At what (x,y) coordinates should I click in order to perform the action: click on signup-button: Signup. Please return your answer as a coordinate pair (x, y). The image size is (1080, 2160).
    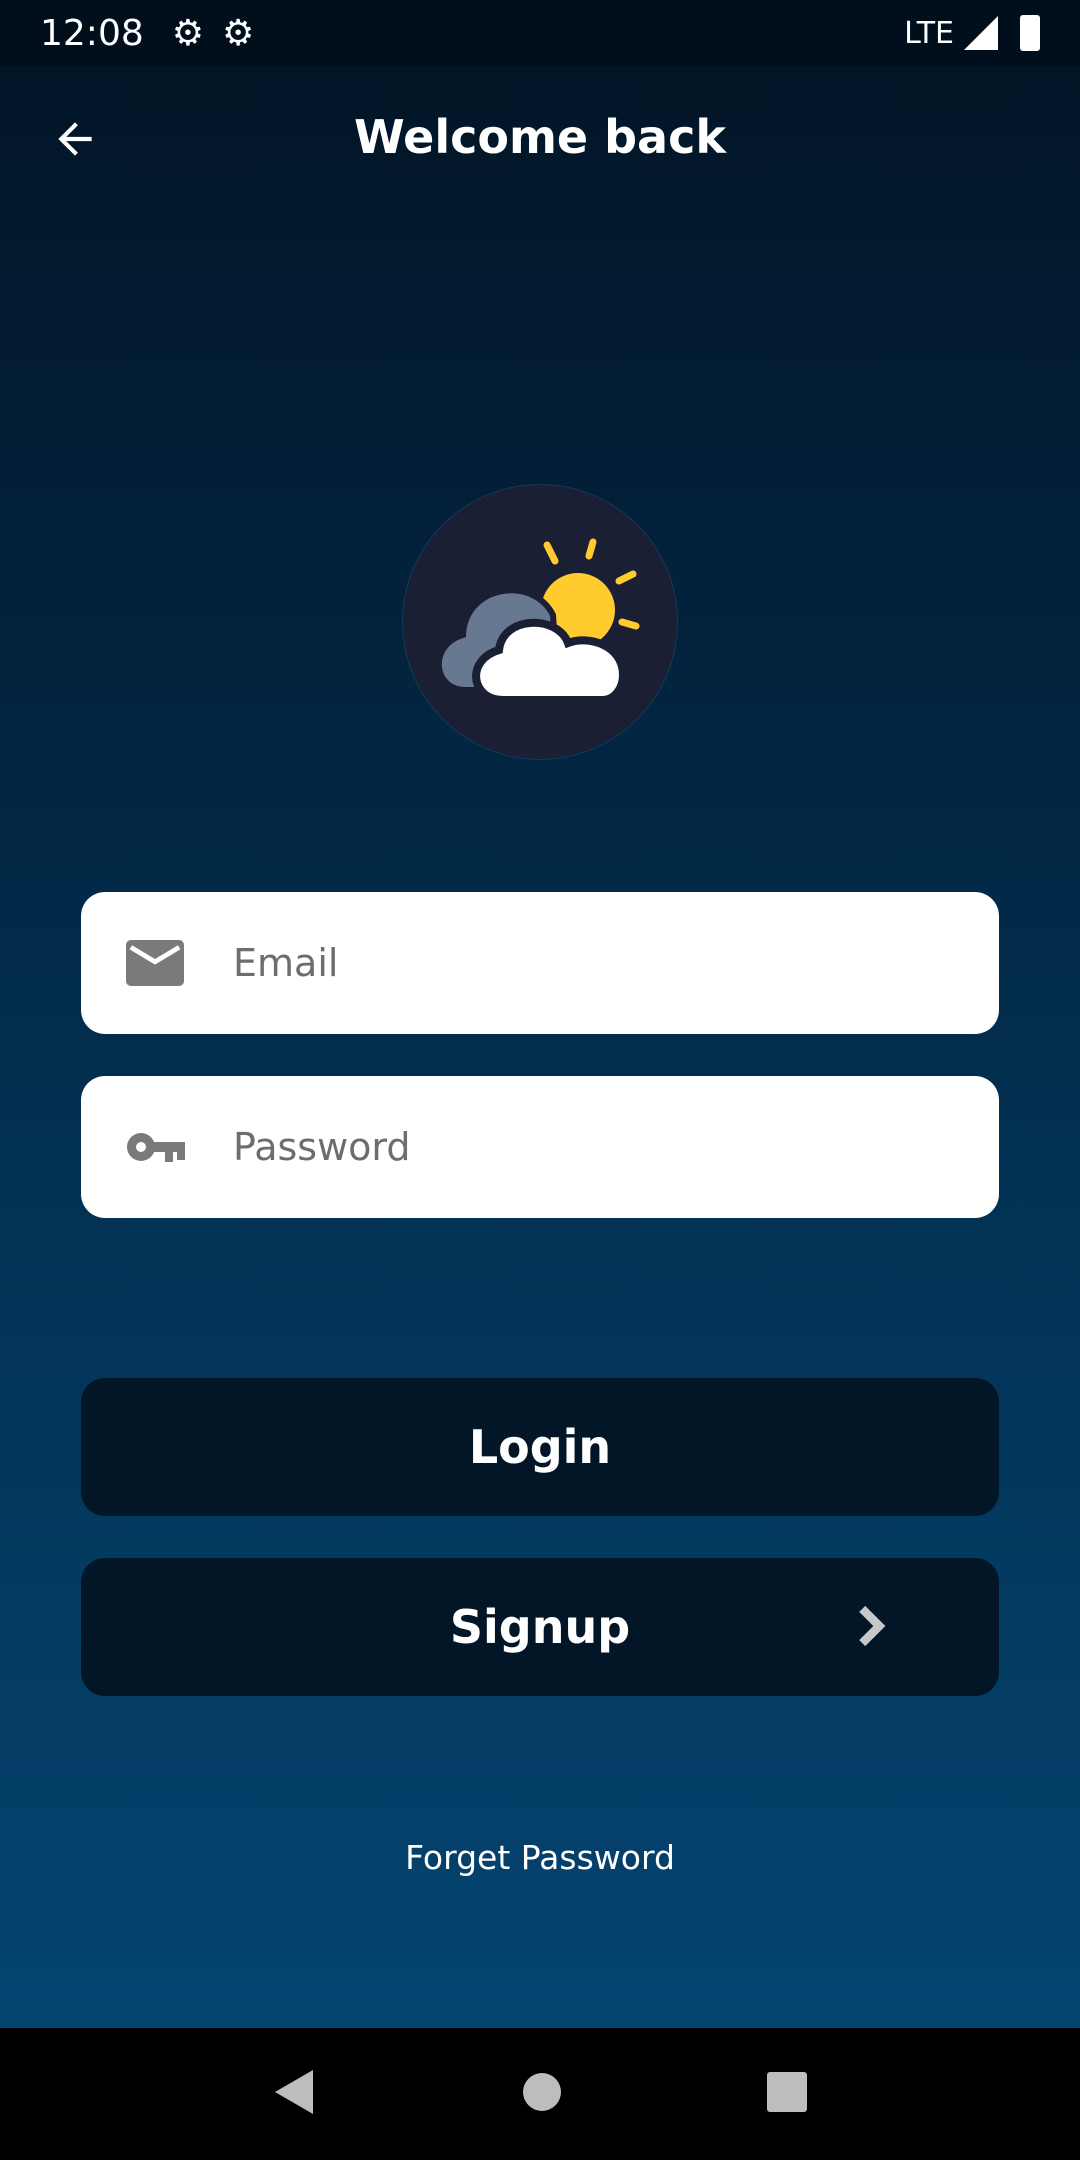
    Looking at the image, I should click on (540, 1627).